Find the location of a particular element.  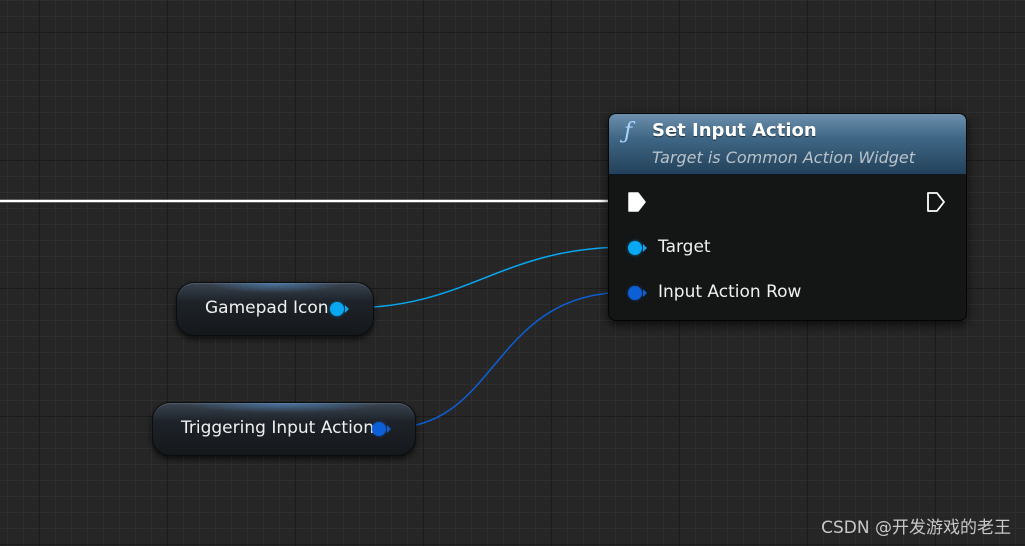

triggering-input-action-variable-node: Triggering Input Action is located at coordinates (284, 429).